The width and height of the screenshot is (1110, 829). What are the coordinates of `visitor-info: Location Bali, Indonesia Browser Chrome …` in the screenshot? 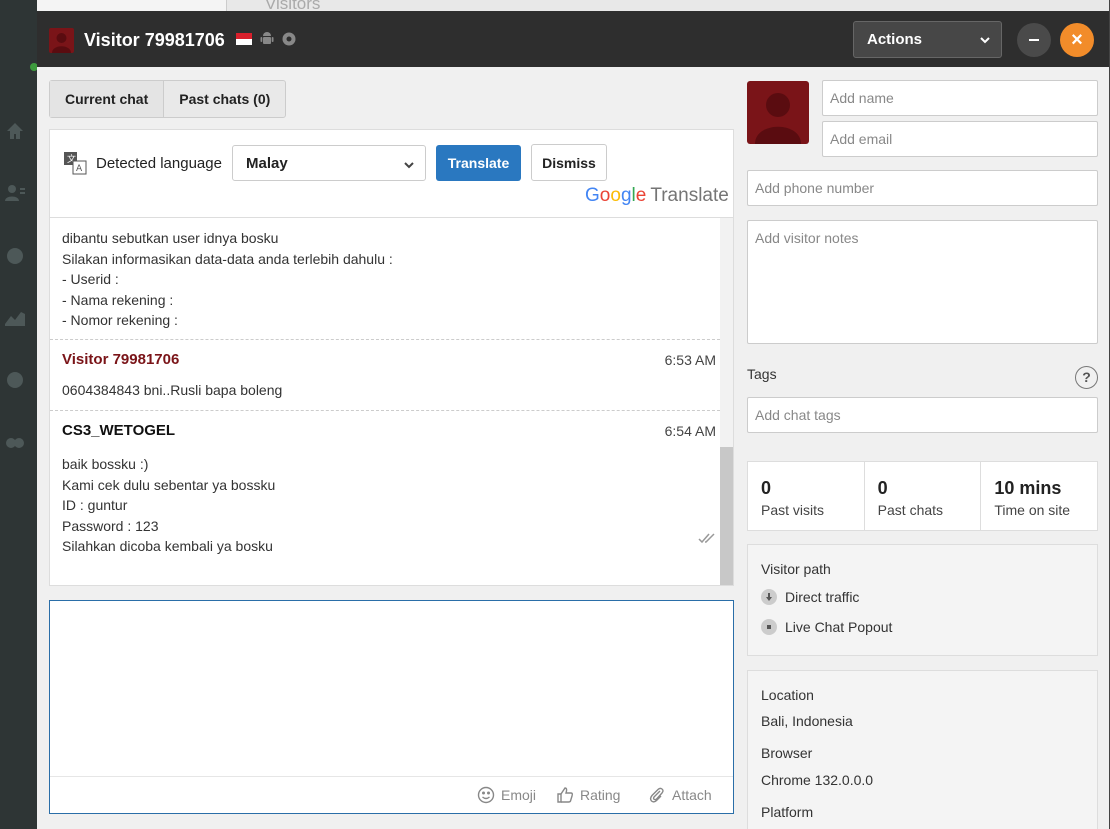 It's located at (922, 749).